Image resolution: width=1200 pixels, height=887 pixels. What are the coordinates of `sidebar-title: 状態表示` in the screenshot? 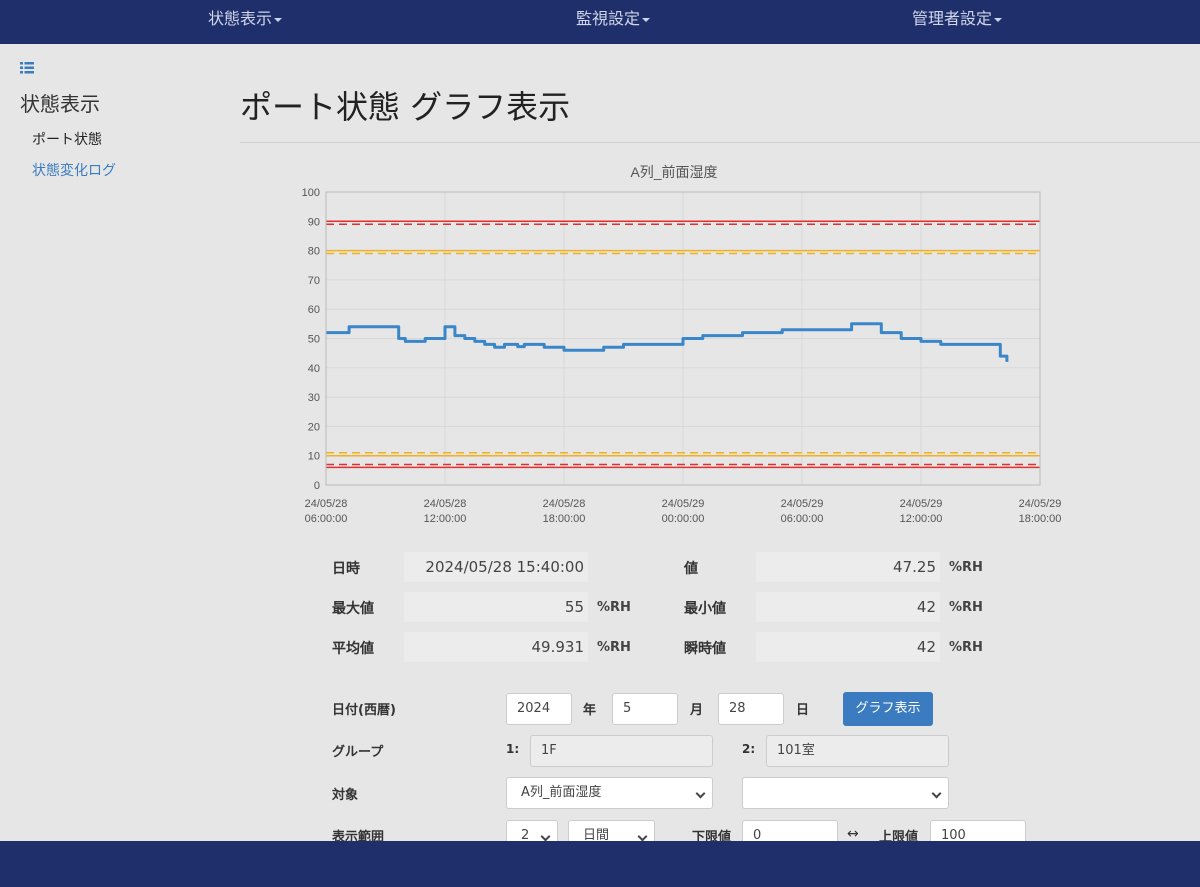 It's located at (60, 104).